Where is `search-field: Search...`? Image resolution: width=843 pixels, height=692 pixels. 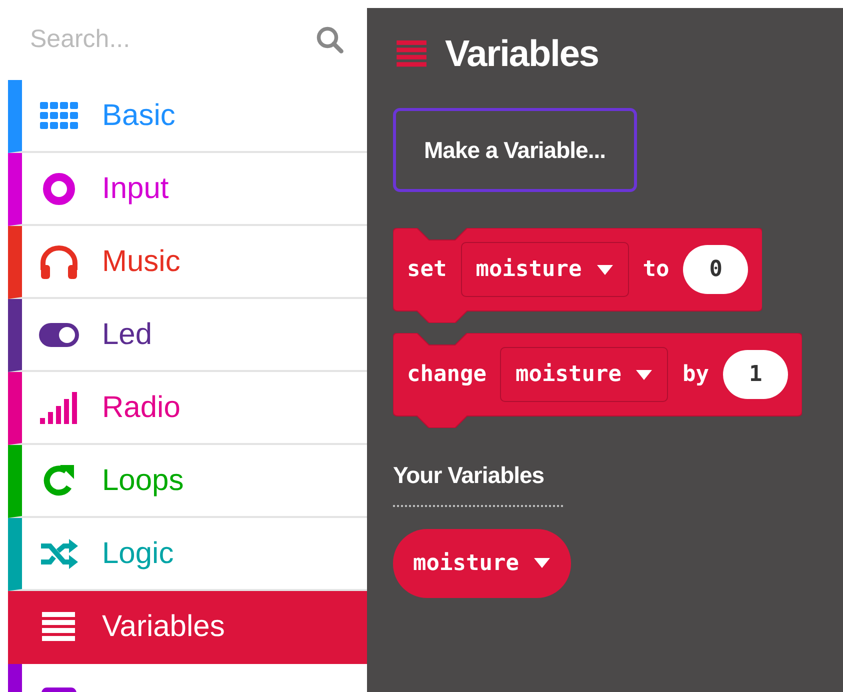
search-field: Search... is located at coordinates (172, 40).